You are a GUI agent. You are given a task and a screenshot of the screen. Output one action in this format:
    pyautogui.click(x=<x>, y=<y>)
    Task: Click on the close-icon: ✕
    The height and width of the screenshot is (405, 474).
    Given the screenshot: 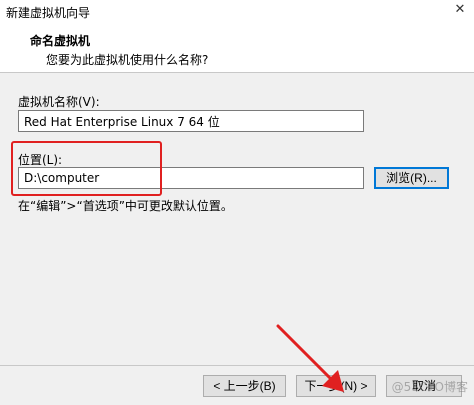 What is the action you would take?
    pyautogui.click(x=460, y=10)
    